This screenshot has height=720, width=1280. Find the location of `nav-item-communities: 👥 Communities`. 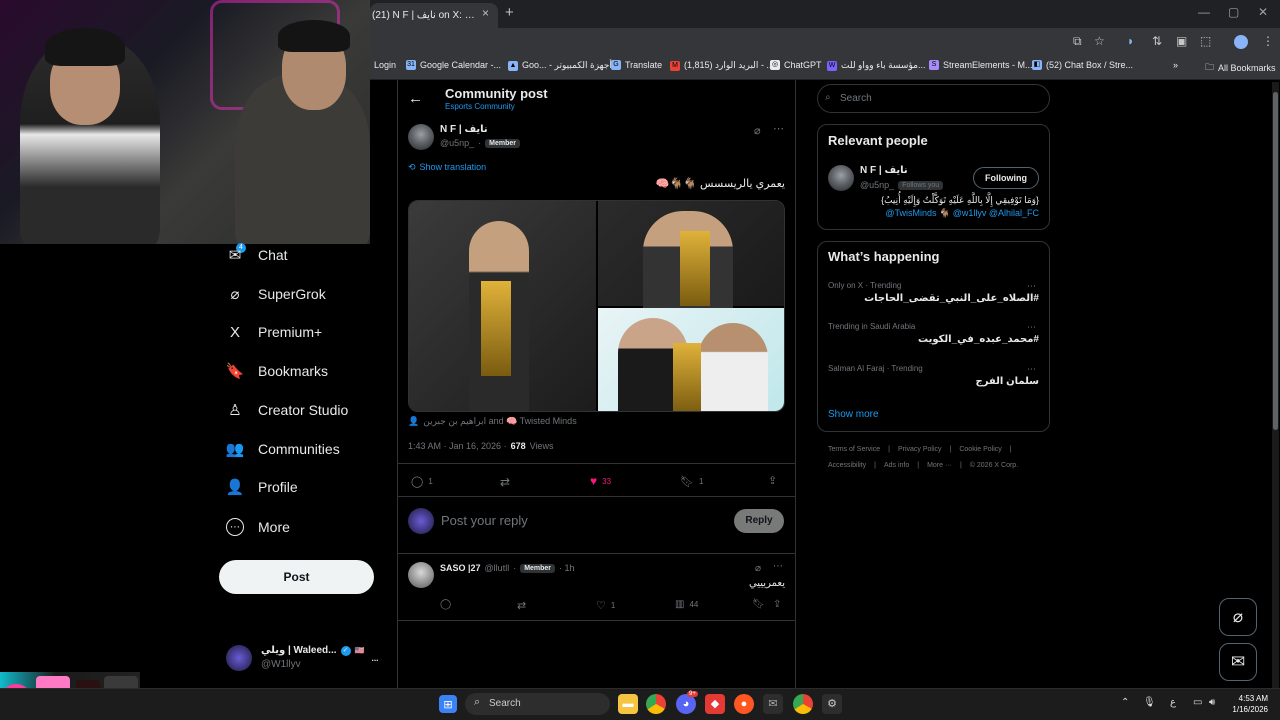

nav-item-communities: 👥 Communities is located at coordinates (283, 449).